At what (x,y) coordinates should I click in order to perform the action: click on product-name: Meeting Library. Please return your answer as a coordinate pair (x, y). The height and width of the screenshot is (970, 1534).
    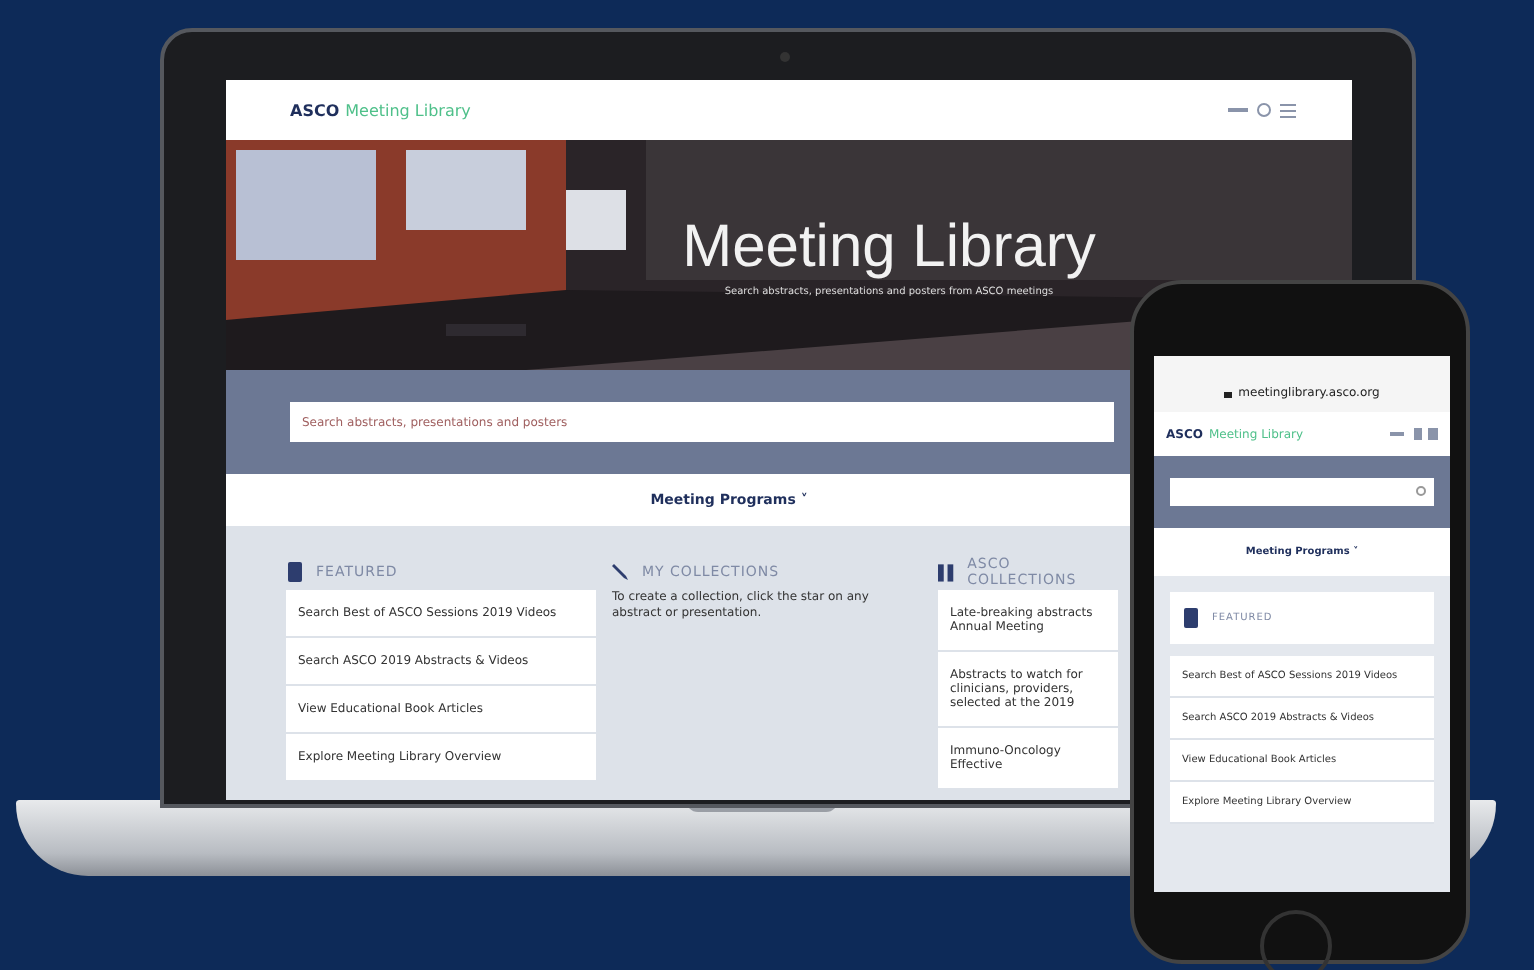
    Looking at the image, I should click on (408, 110).